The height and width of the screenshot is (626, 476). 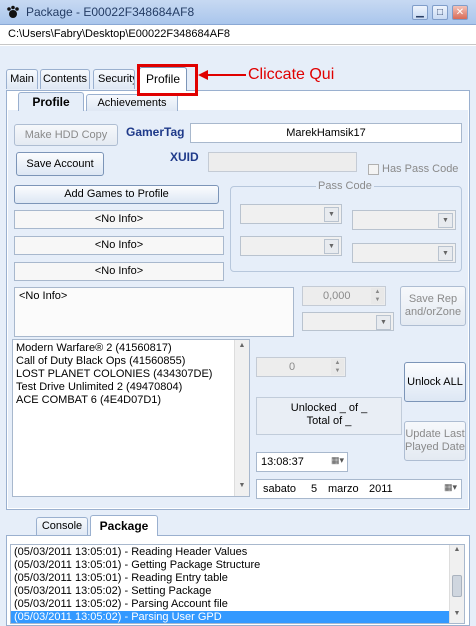 I want to click on highlight-box, so click(x=167, y=80).